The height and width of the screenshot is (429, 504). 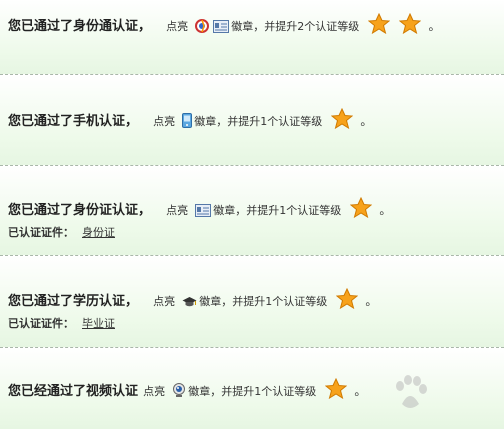 I want to click on doc-link-id-card: 身份证, so click(x=98, y=232).